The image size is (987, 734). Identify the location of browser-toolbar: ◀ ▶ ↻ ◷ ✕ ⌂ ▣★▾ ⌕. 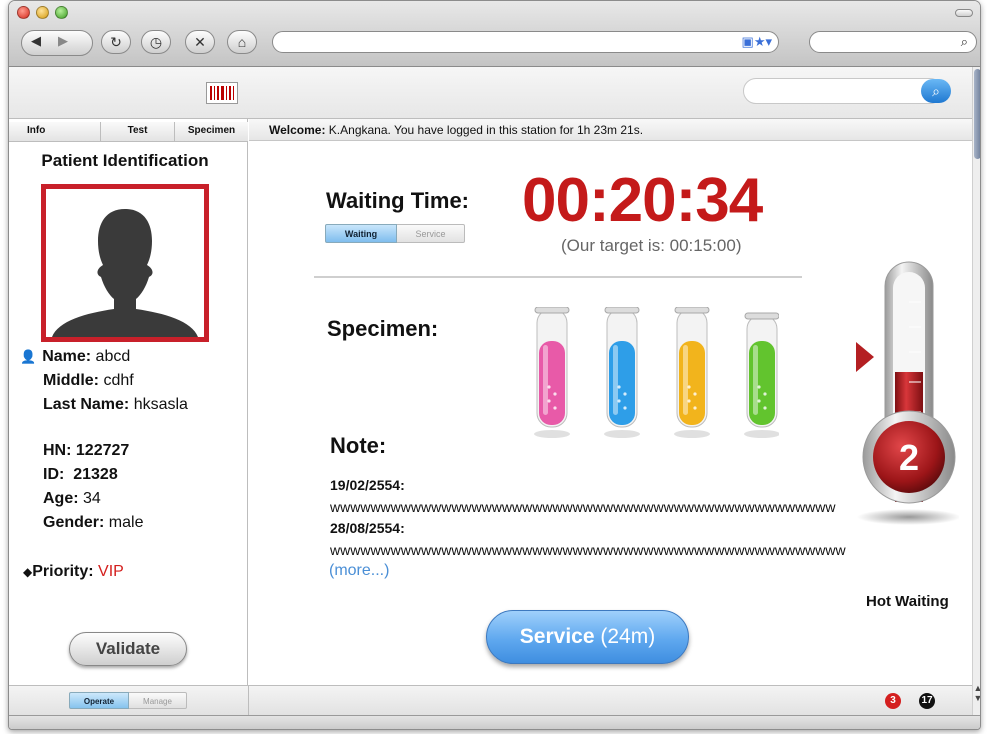
(494, 34).